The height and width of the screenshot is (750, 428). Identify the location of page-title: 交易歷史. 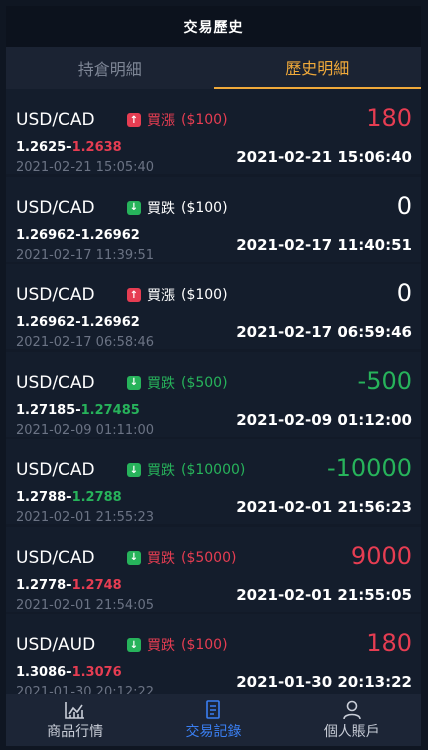
(213, 27).